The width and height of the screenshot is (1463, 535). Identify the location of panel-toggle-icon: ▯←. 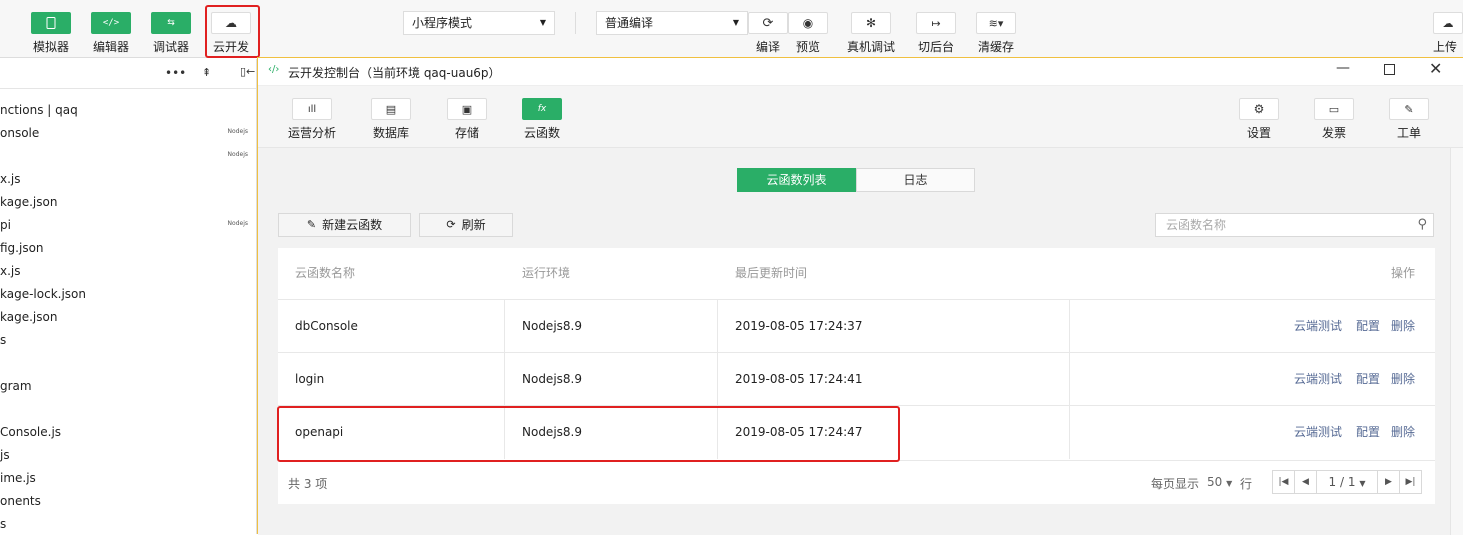
(247, 71).